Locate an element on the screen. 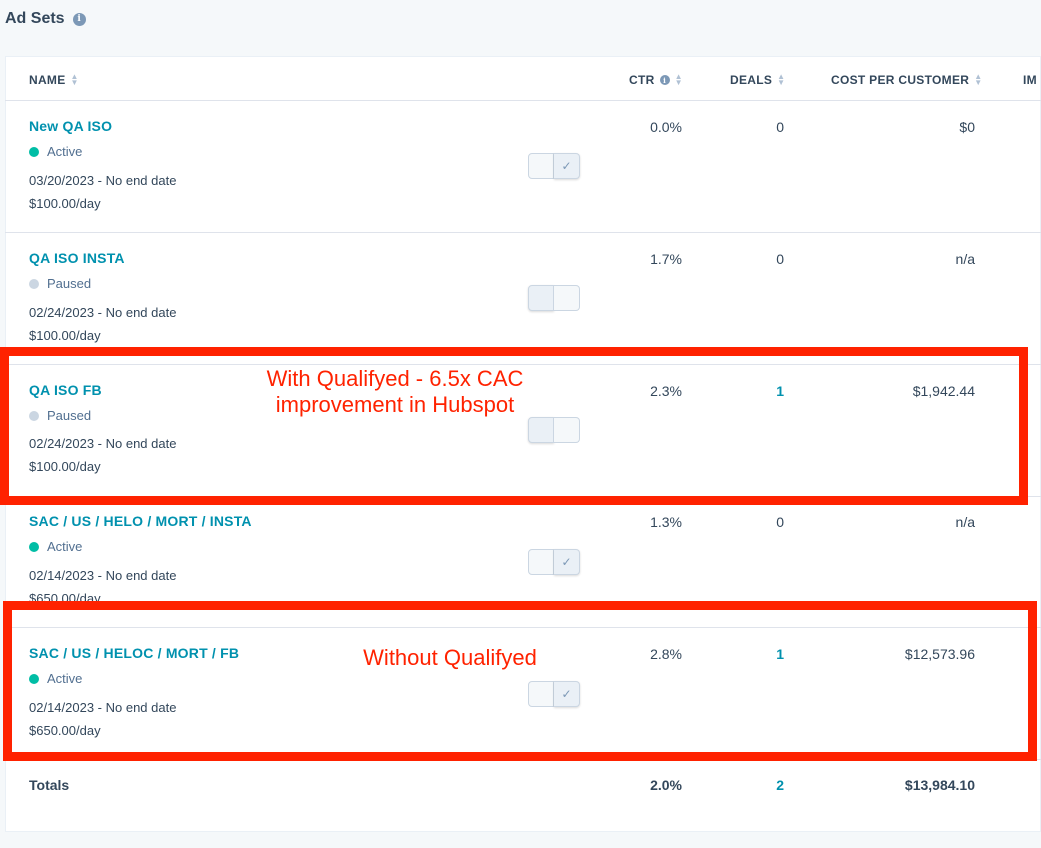  cost-per-customer-value: $0 is located at coordinates (967, 127).